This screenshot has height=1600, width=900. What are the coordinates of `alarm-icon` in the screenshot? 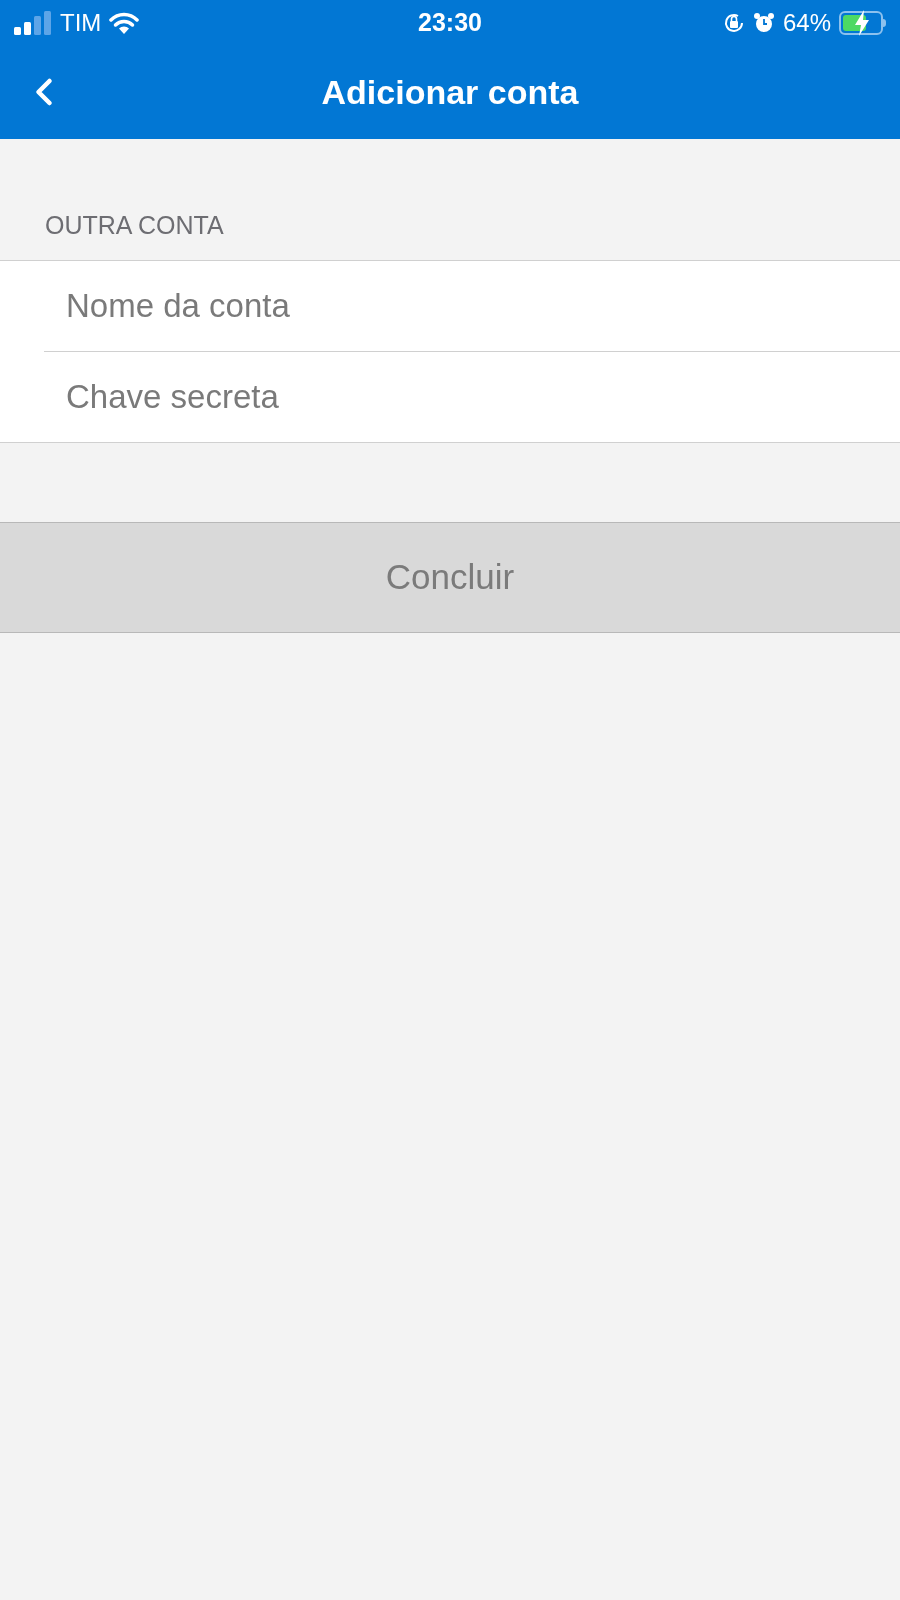 It's located at (763, 23).